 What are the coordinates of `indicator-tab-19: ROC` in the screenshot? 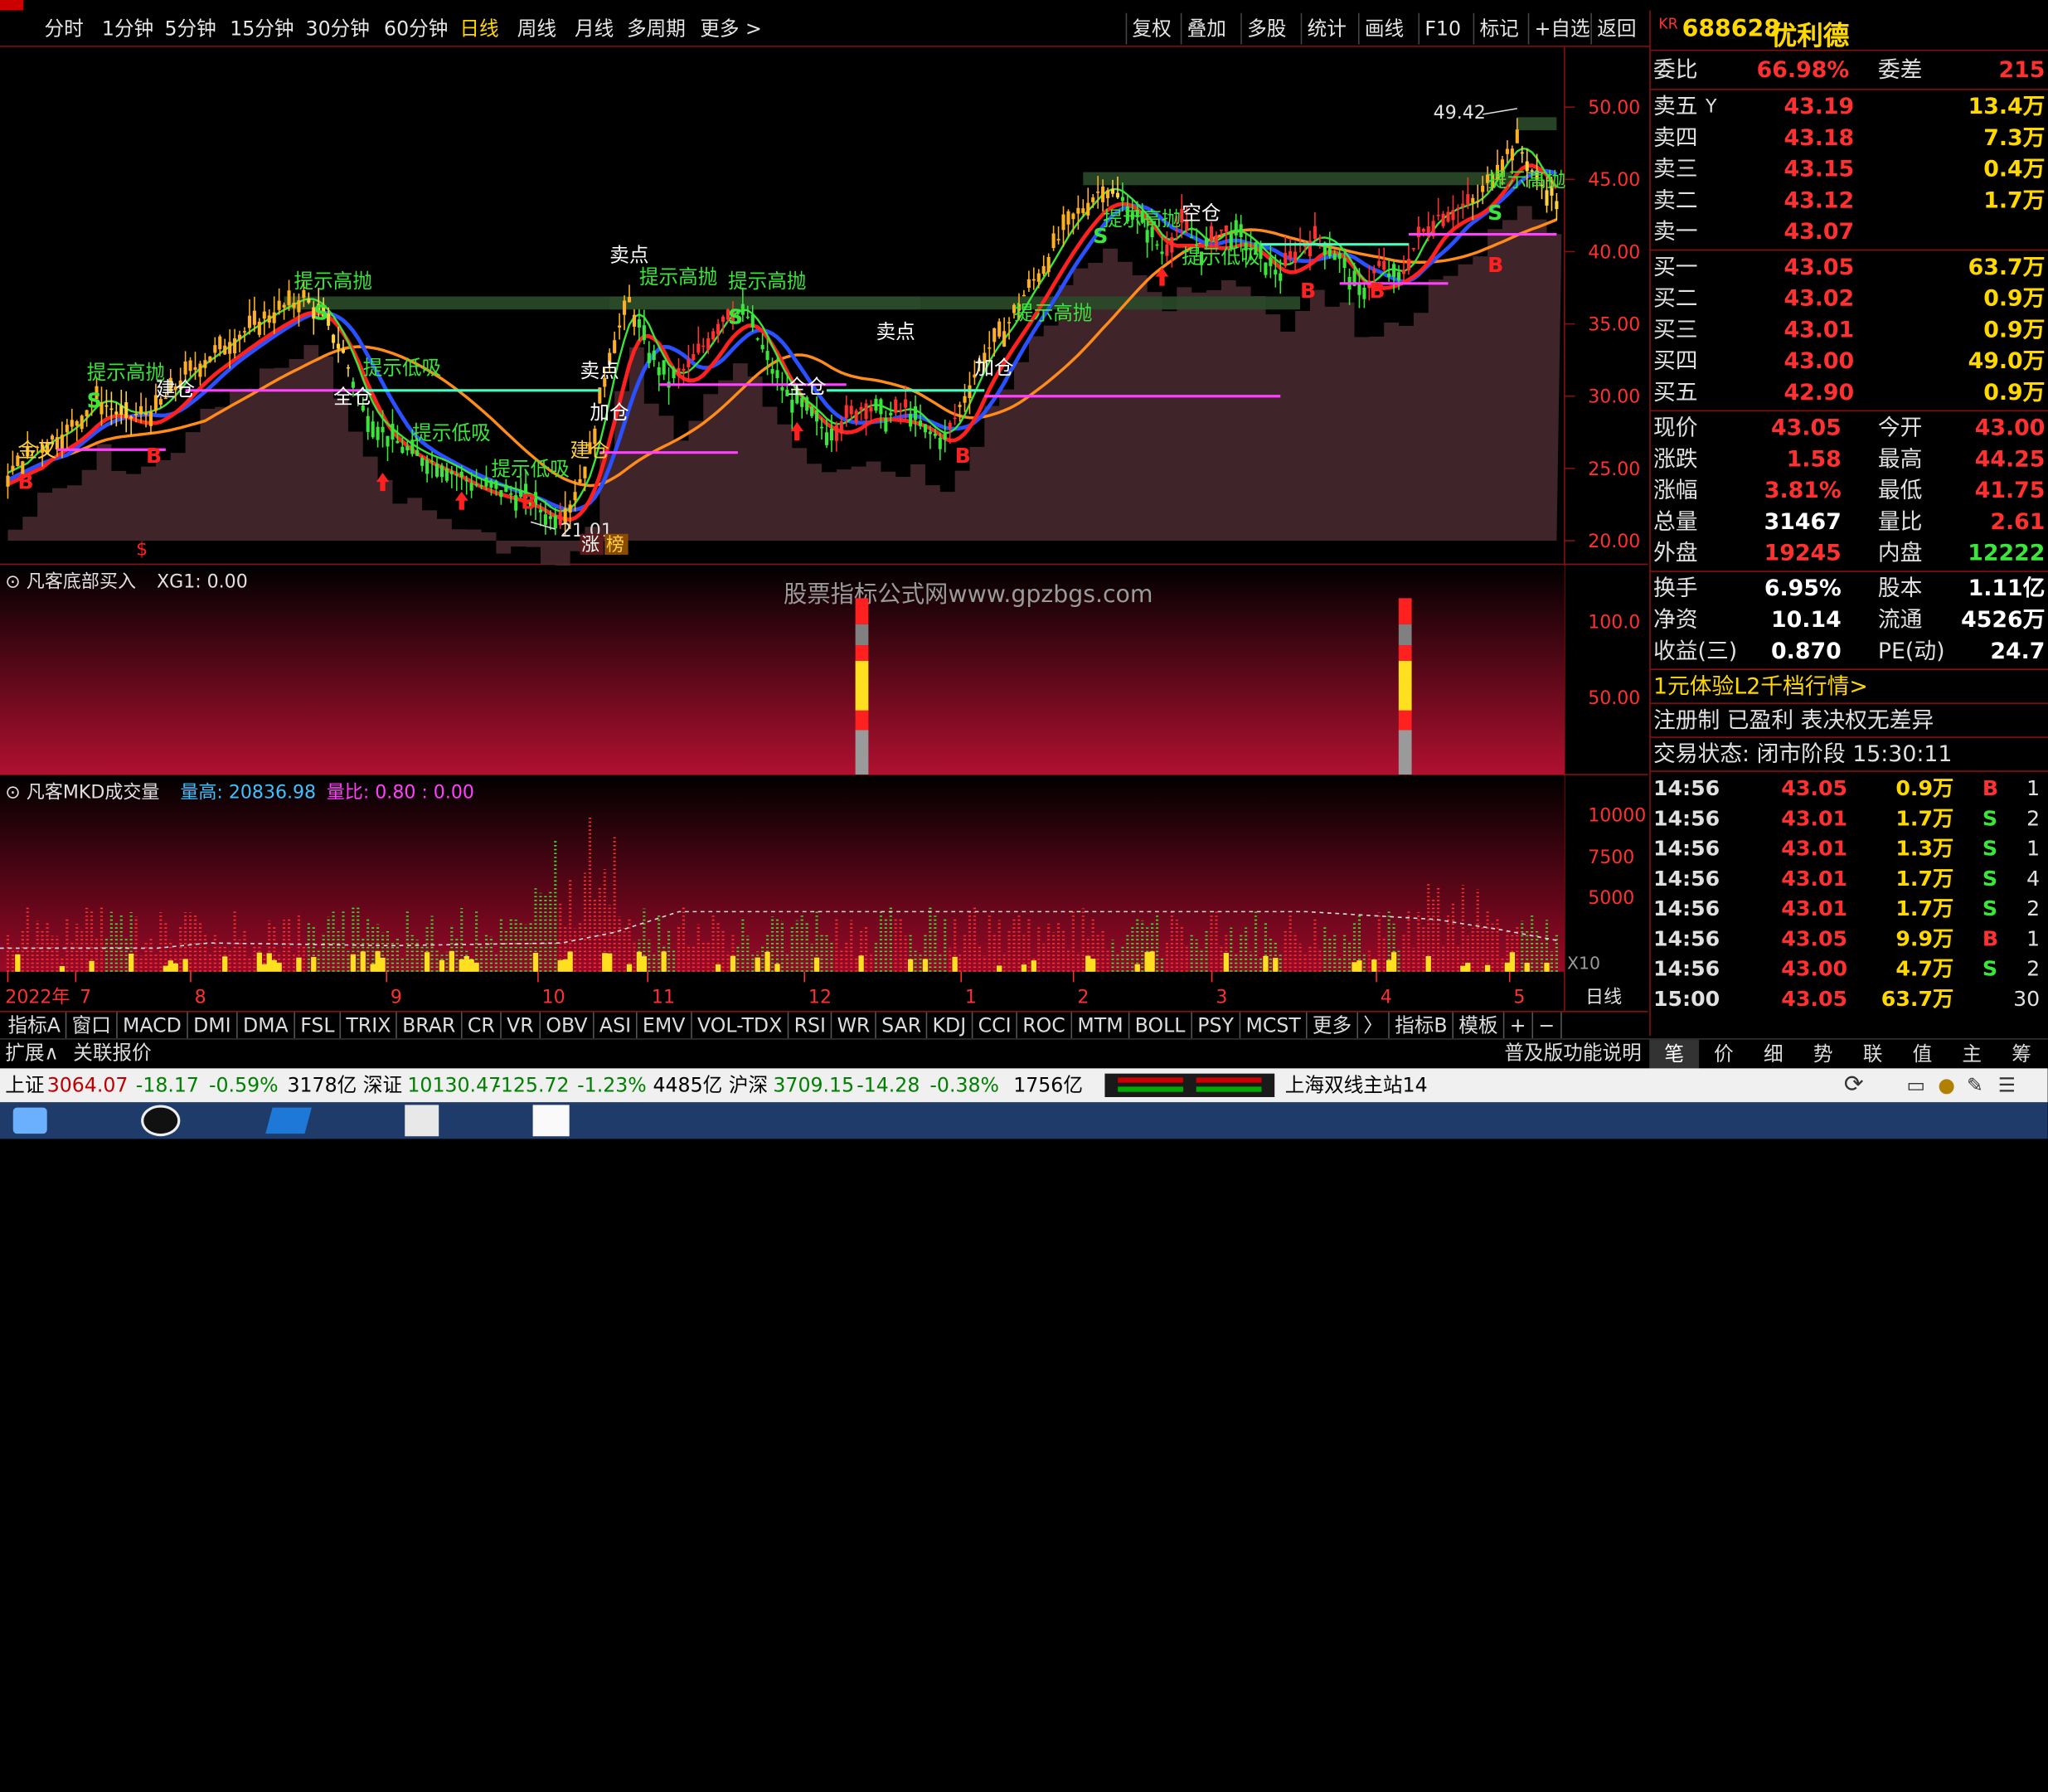 It's located at (1044, 1025).